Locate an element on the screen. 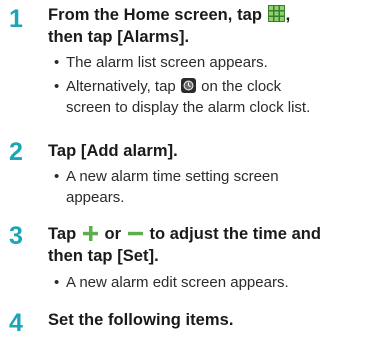  bullet-text: The alarm list screen appears. is located at coordinates (167, 62).